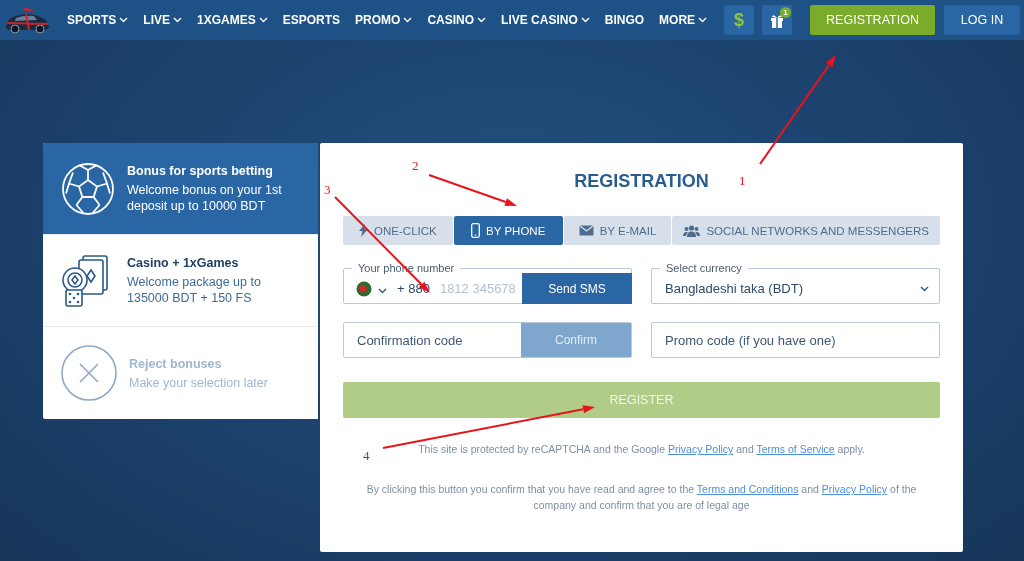 This screenshot has width=1024, height=561. Describe the element at coordinates (692, 230) in the screenshot. I see `people-icon` at that location.